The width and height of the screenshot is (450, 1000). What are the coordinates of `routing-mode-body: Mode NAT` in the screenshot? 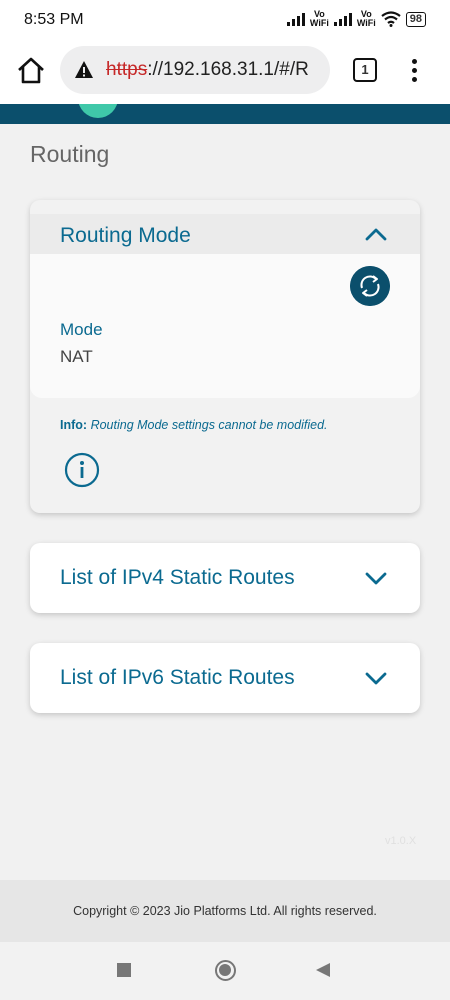 It's located at (225, 326).